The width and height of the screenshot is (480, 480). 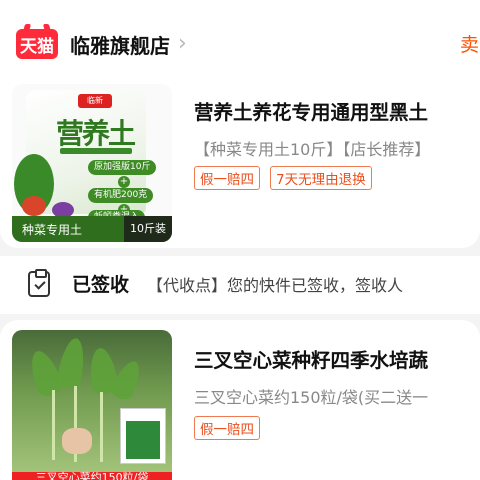 I want to click on service-tags: 假一赔四 7天无理由退换, so click(x=283, y=178).